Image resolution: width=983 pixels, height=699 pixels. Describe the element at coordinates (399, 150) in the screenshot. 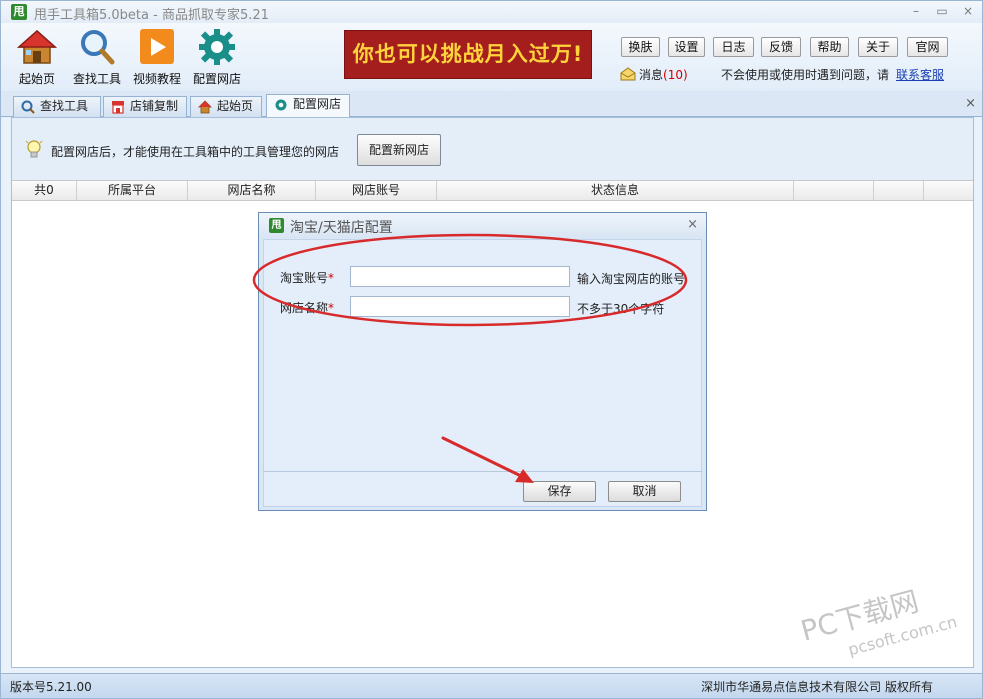

I see `config-new-store-button: 配置新网店` at that location.